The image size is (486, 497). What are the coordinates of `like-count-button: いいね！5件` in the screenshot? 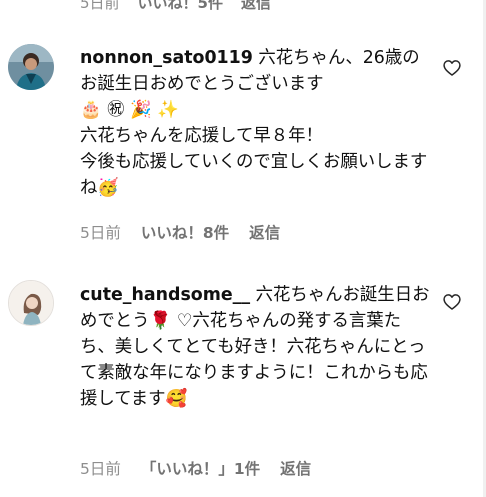 It's located at (180, 6).